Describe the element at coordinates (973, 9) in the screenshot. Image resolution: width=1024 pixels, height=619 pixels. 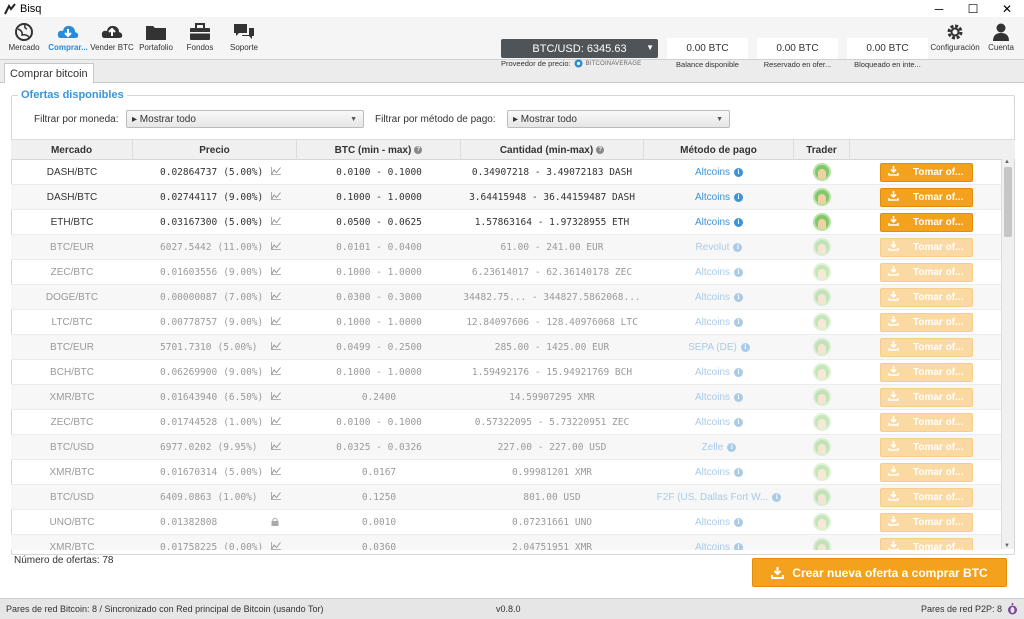
I see `maximize-button: ☐` at that location.